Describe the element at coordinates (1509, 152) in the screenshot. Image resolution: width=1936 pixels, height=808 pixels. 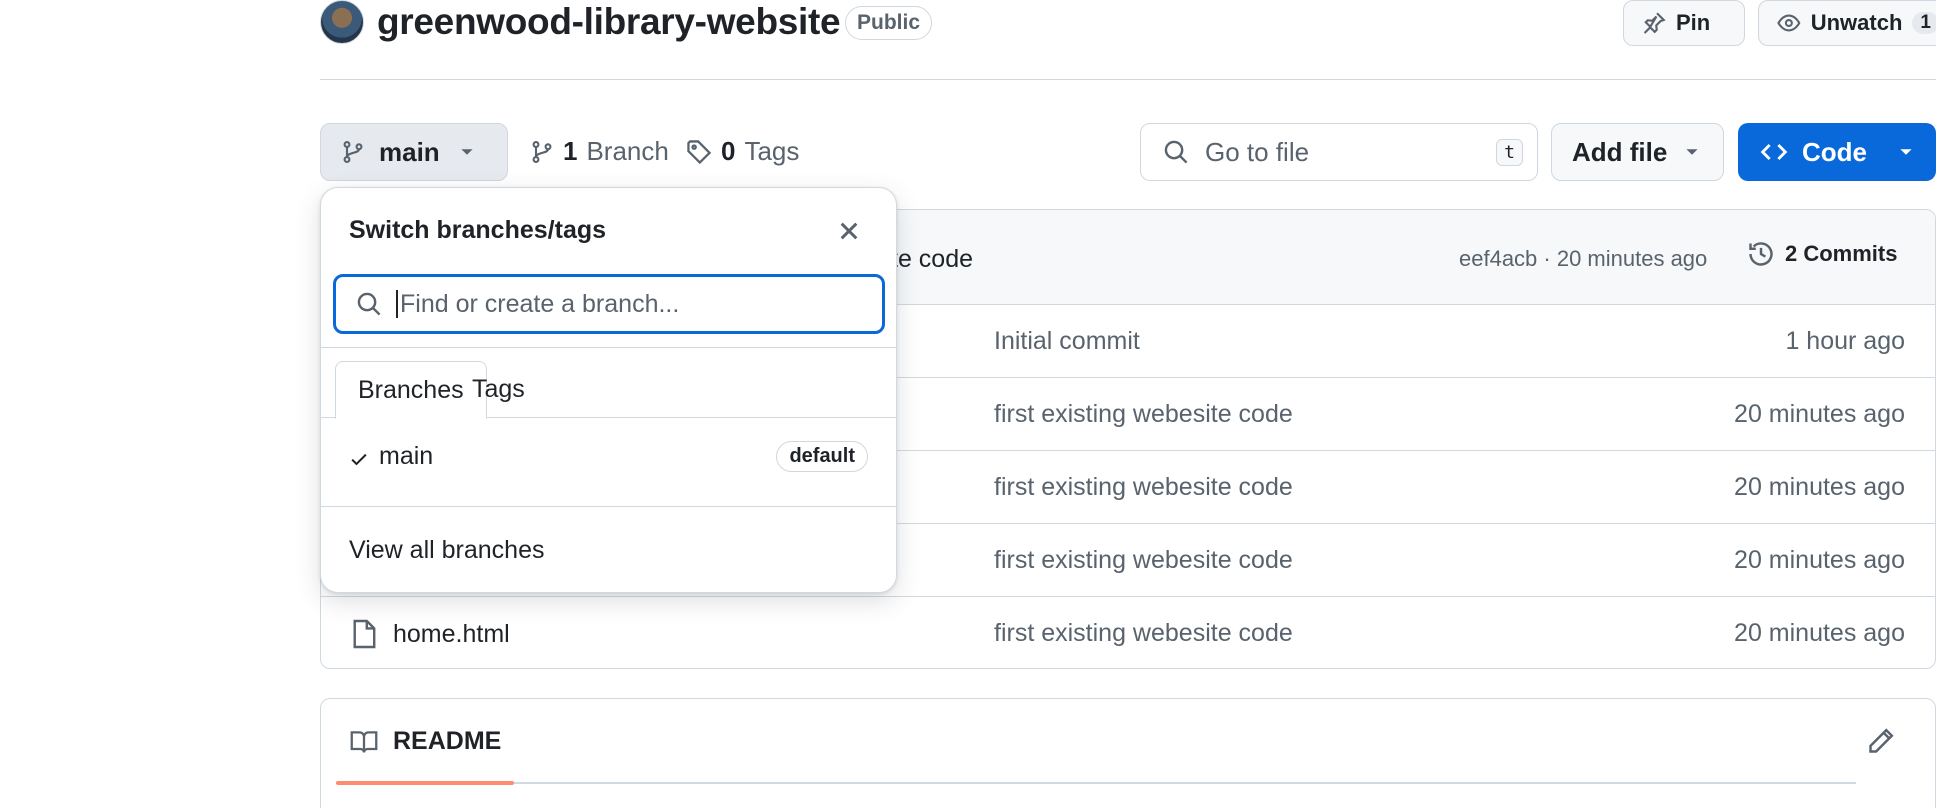
I see `shortcut-key: t` at that location.